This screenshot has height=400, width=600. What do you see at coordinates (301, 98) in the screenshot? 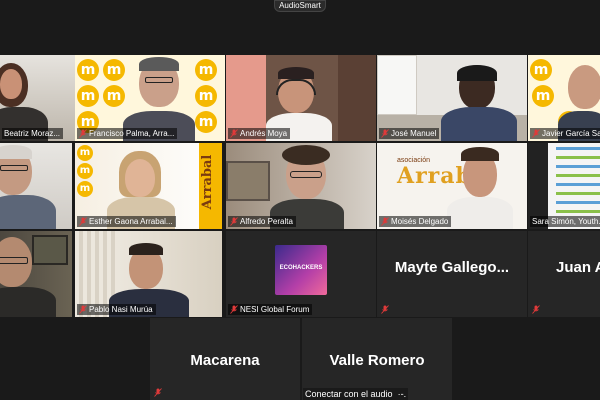
I see `video-tile: Andrés Moya` at bounding box center [301, 98].